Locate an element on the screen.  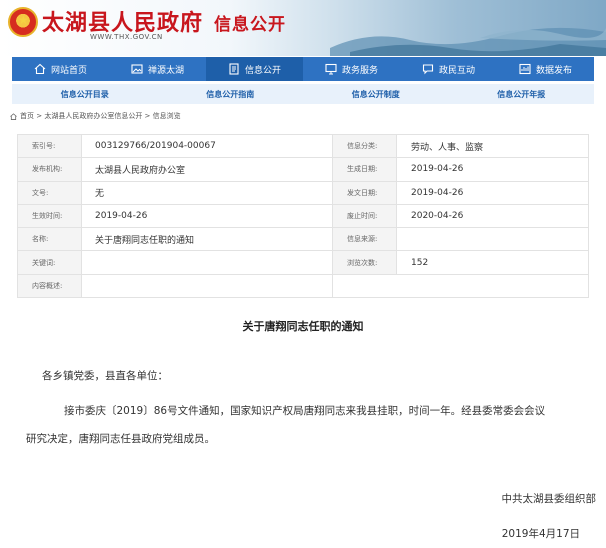
subnav-system: 信息公开制度 is located at coordinates (376, 94).